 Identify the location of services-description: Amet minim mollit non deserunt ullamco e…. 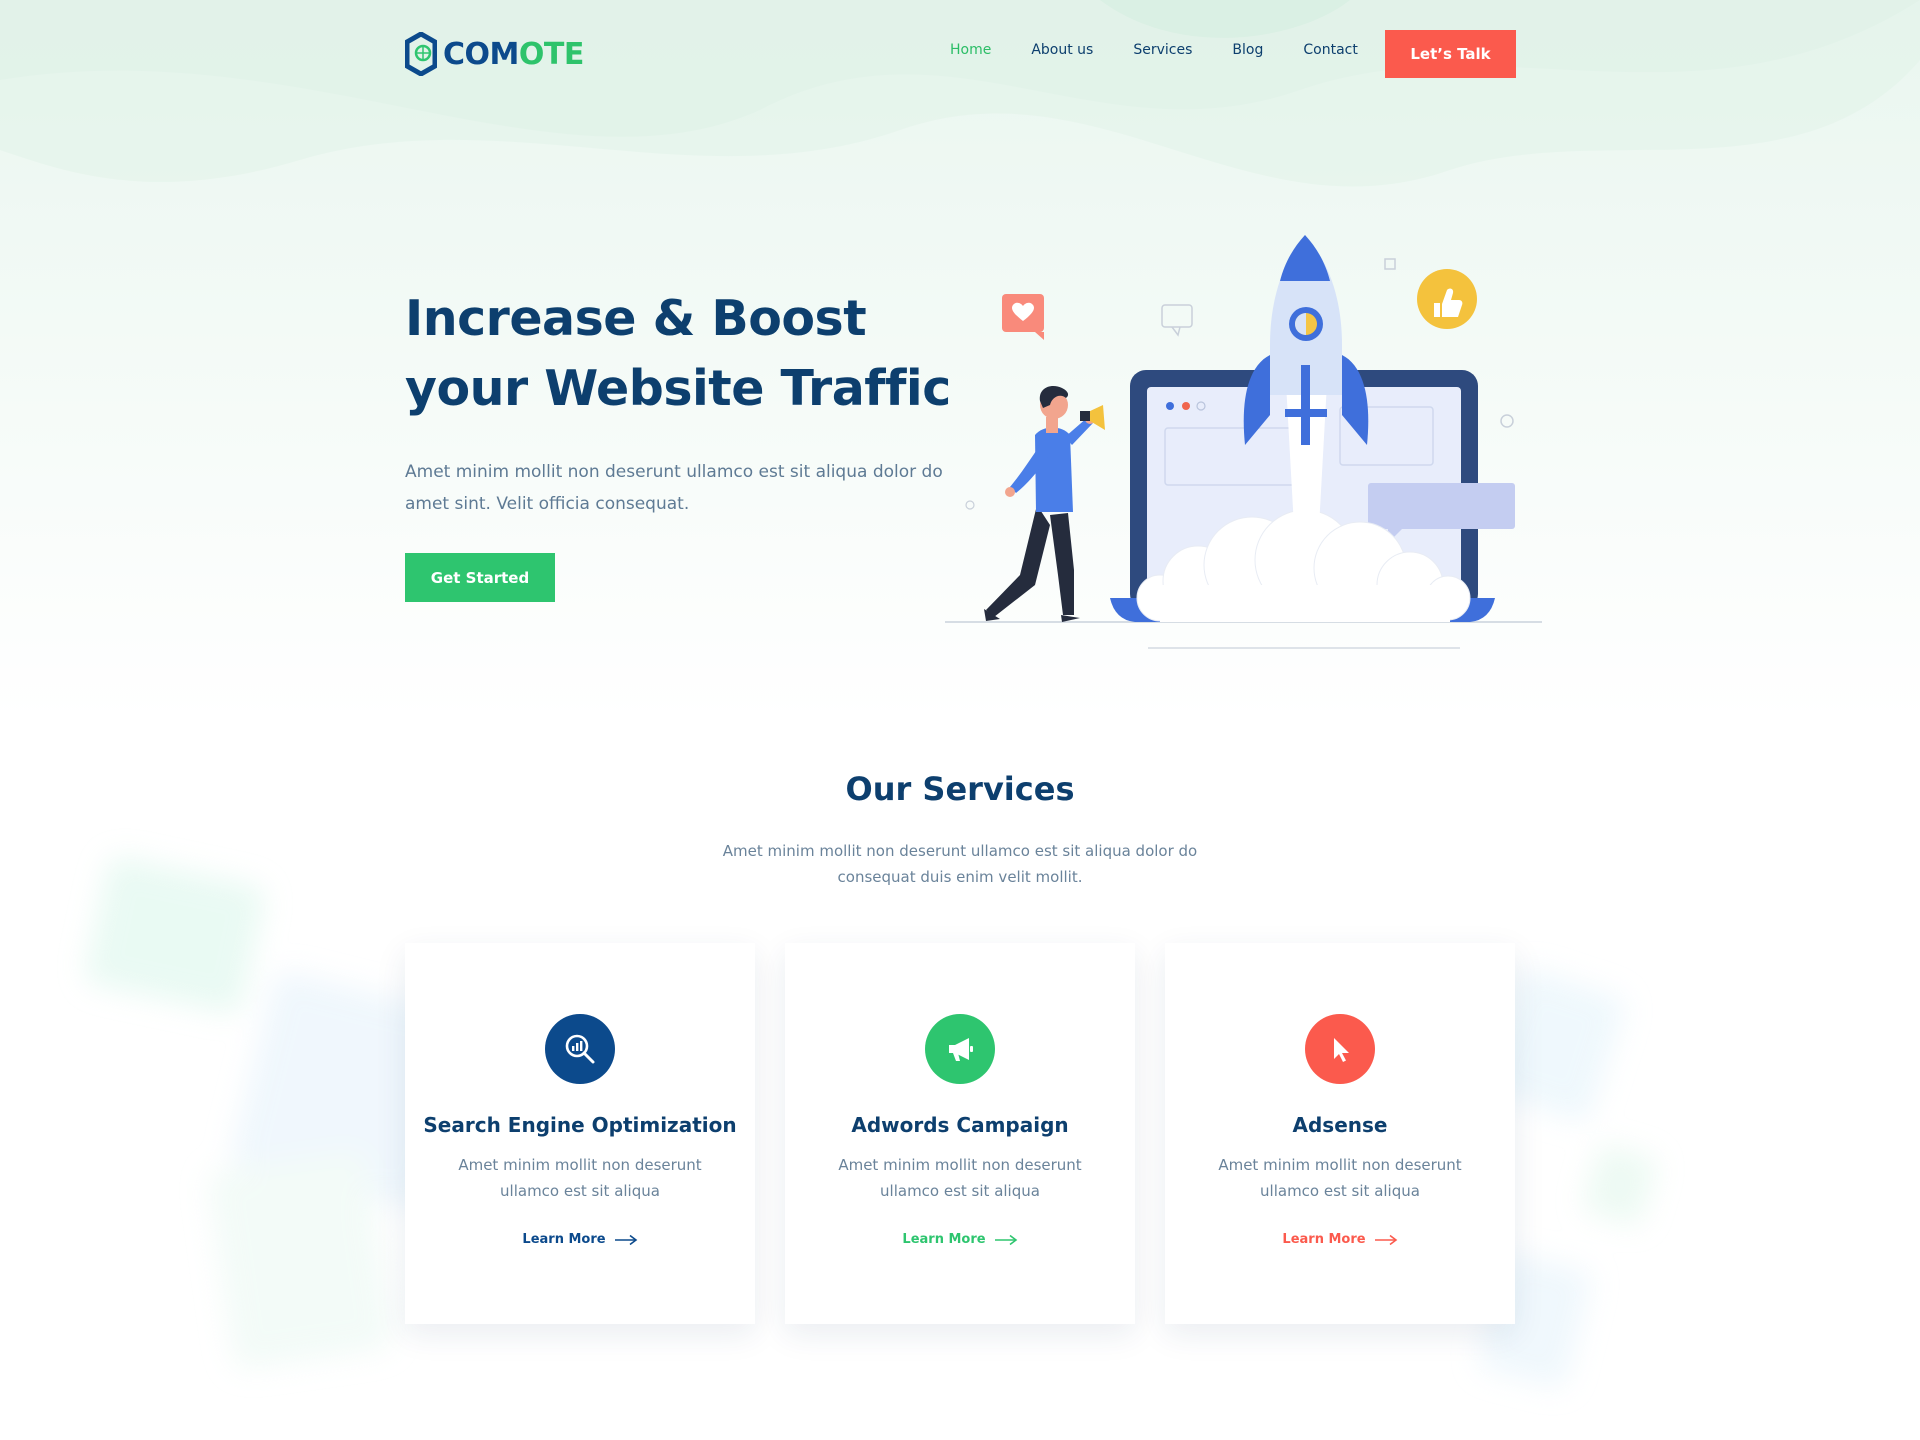
(960, 864).